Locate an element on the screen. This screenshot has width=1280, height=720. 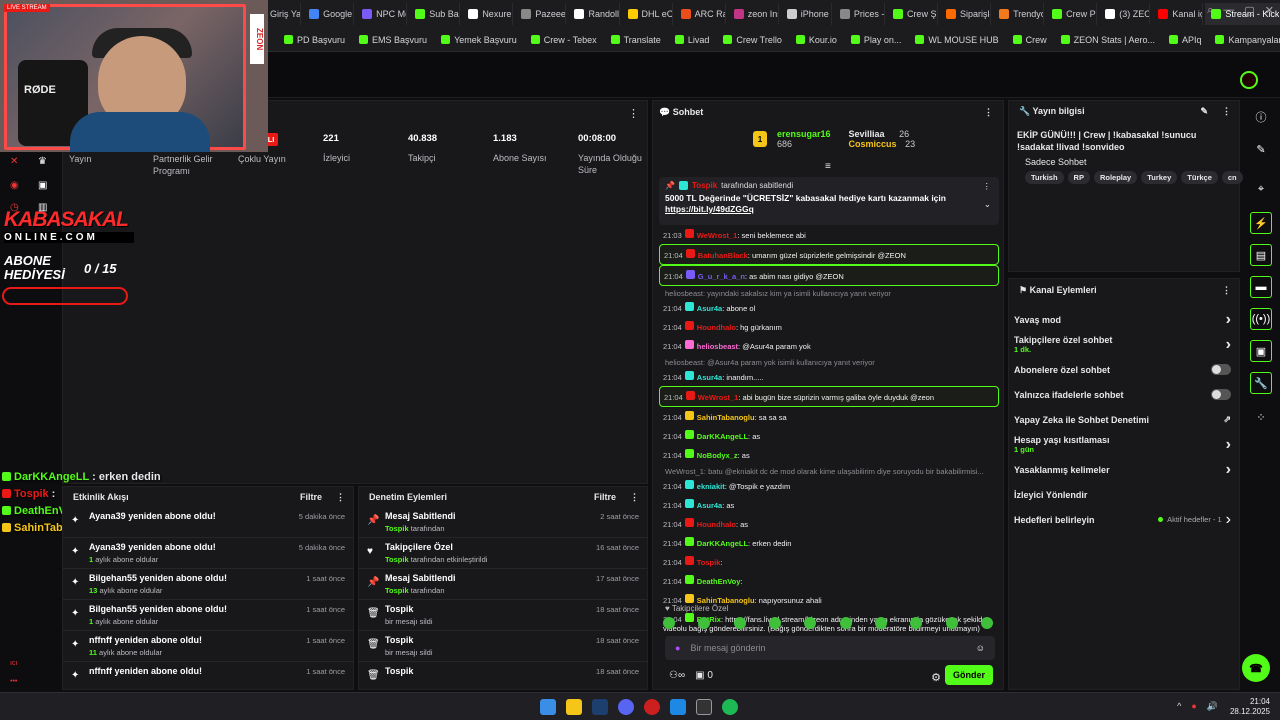
browser-tab: zeon Inst is located at coordinates (753, 14).